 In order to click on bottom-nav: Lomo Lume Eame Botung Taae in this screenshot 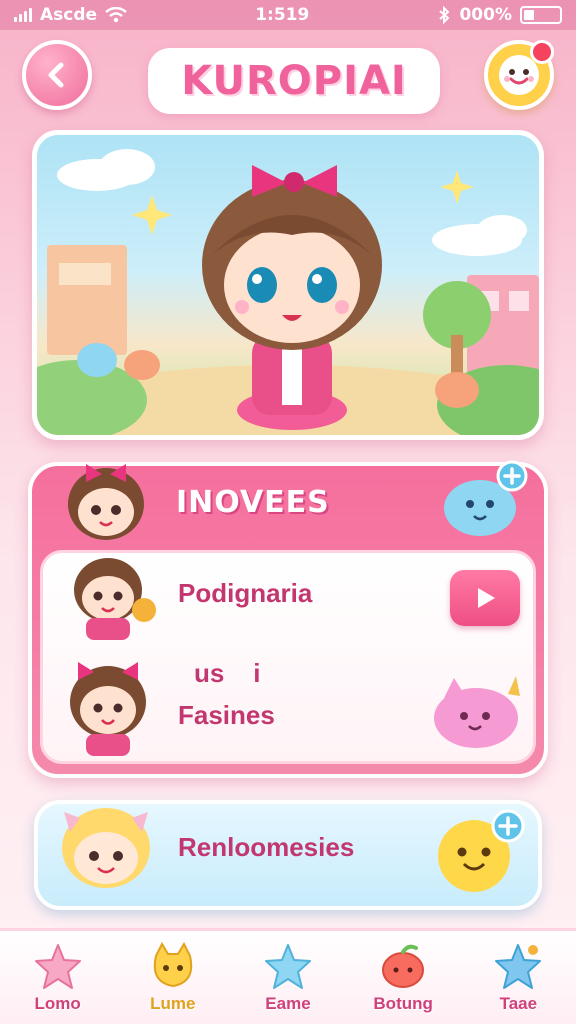, I will do `click(288, 976)`.